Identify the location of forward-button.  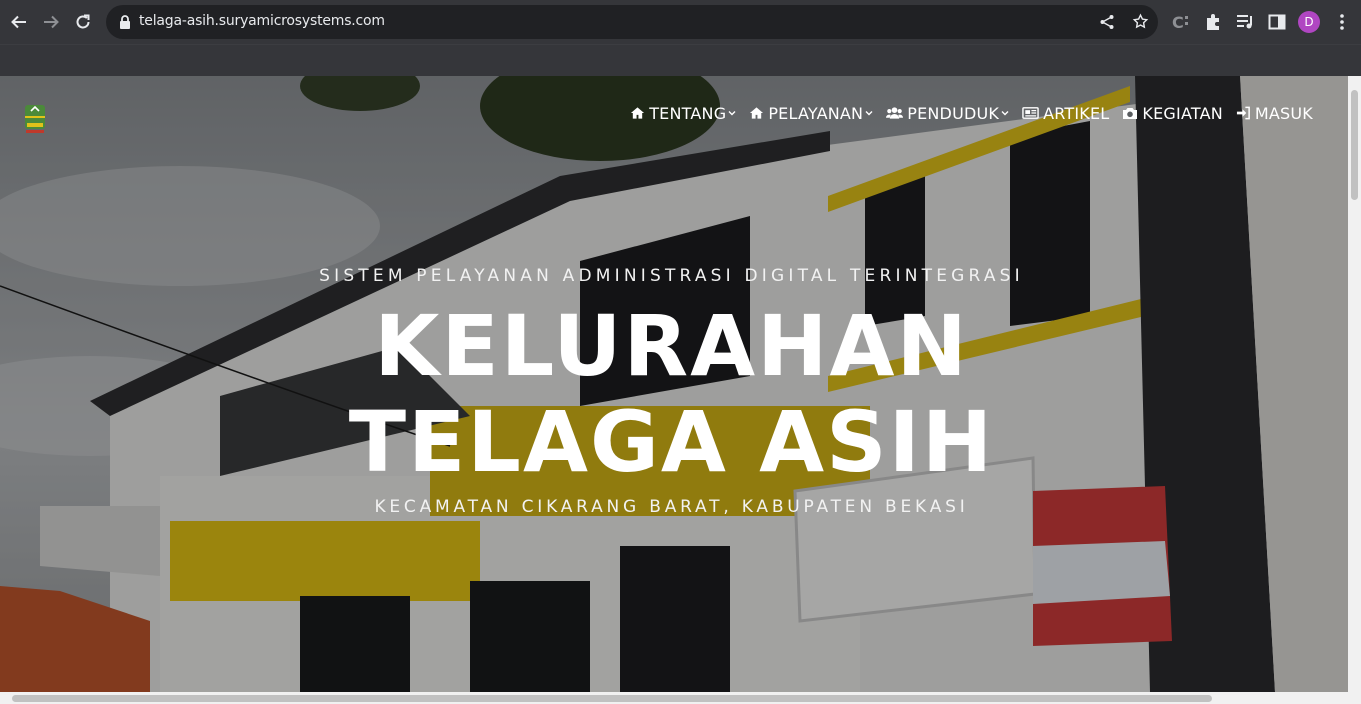
(51, 22).